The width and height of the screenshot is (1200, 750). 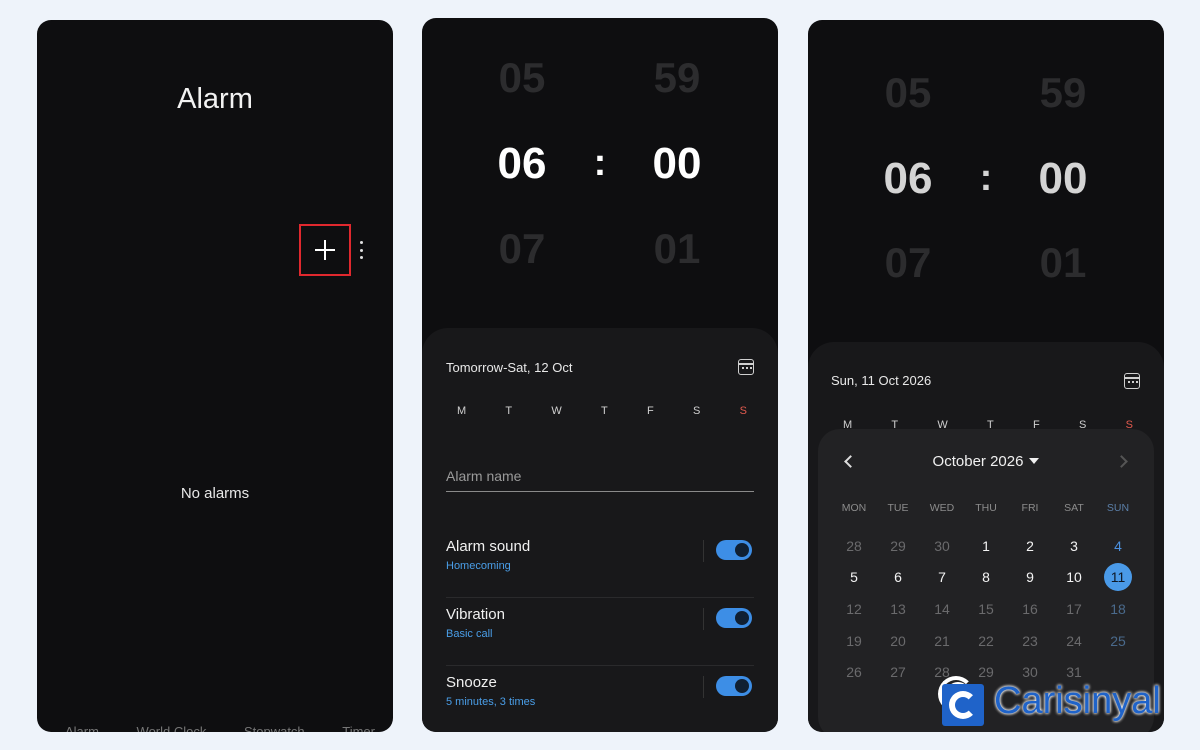 I want to click on setting-subtitle: Basic call, so click(x=469, y=634).